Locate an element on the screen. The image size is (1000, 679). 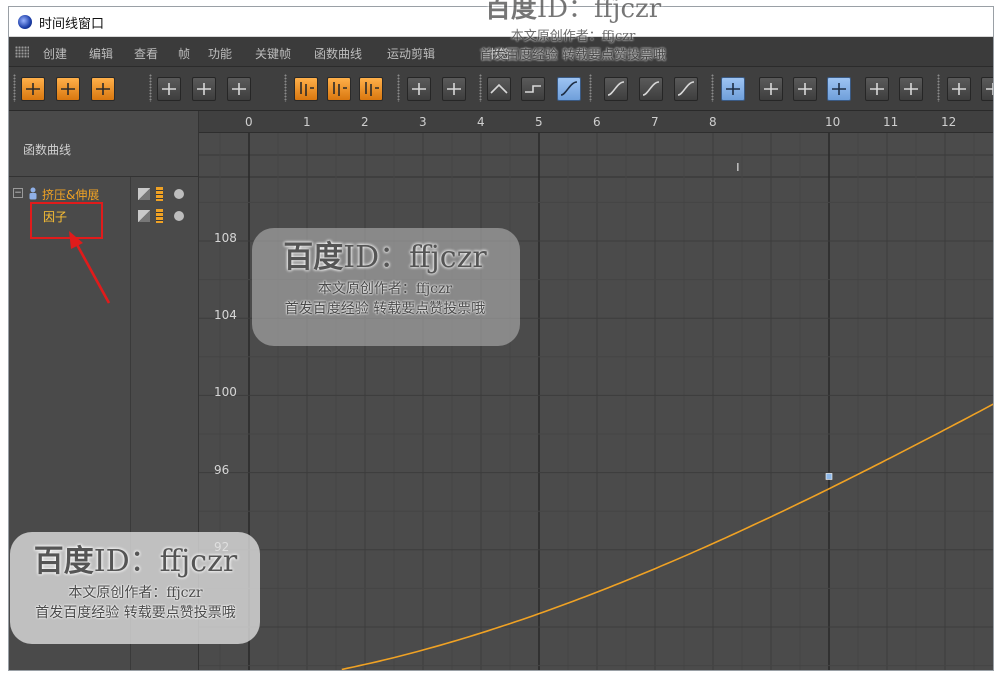
title-bar: 时间线窗口 is located at coordinates (501, 22).